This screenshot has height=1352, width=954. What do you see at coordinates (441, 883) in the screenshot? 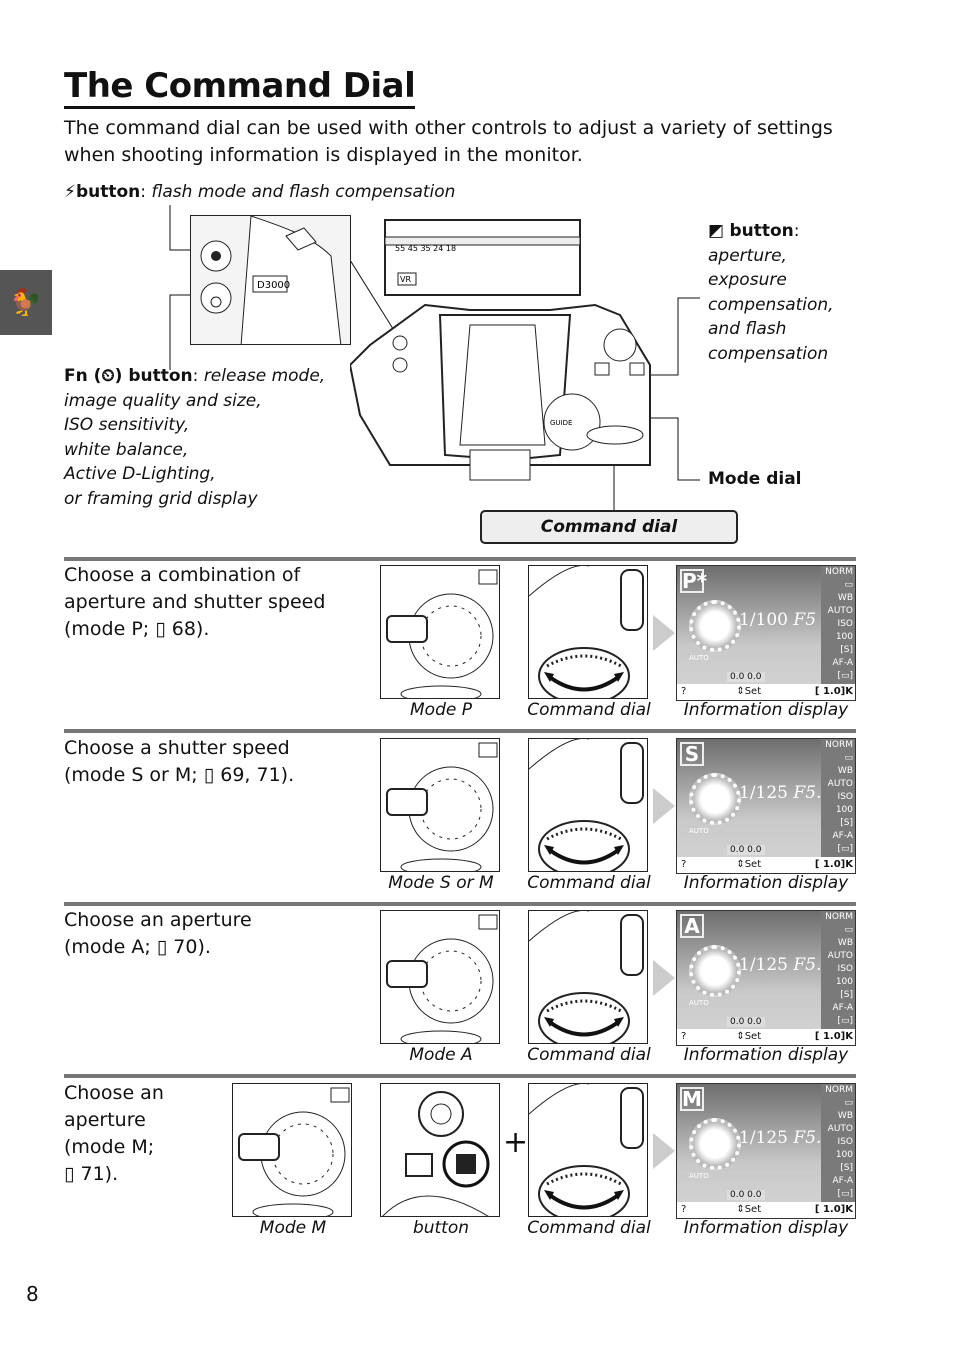
I see `image-caption: Mode S or M` at bounding box center [441, 883].